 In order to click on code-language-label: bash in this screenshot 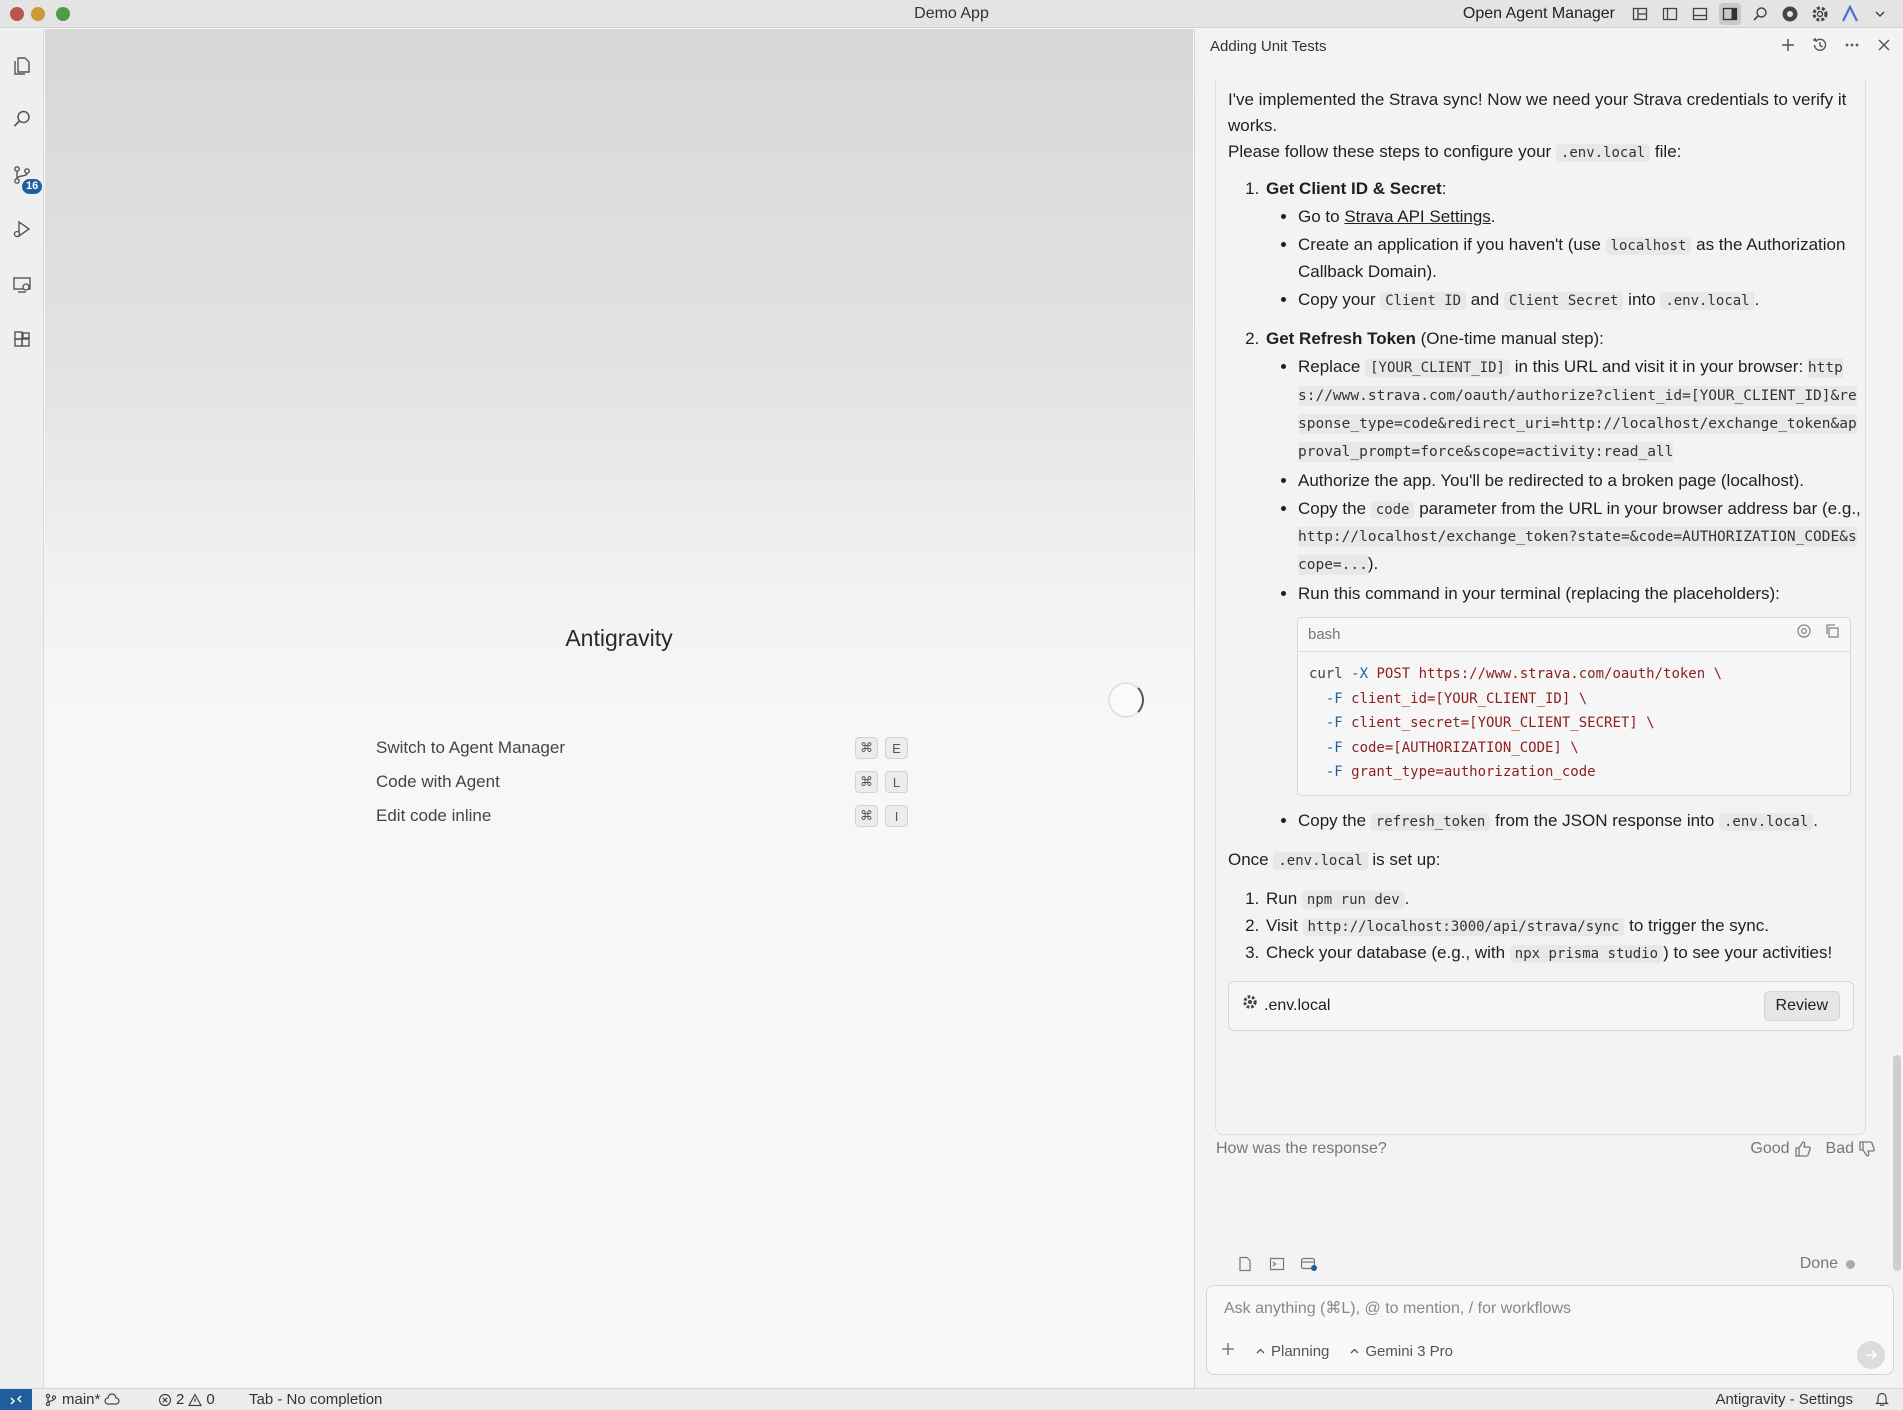, I will do `click(1324, 634)`.